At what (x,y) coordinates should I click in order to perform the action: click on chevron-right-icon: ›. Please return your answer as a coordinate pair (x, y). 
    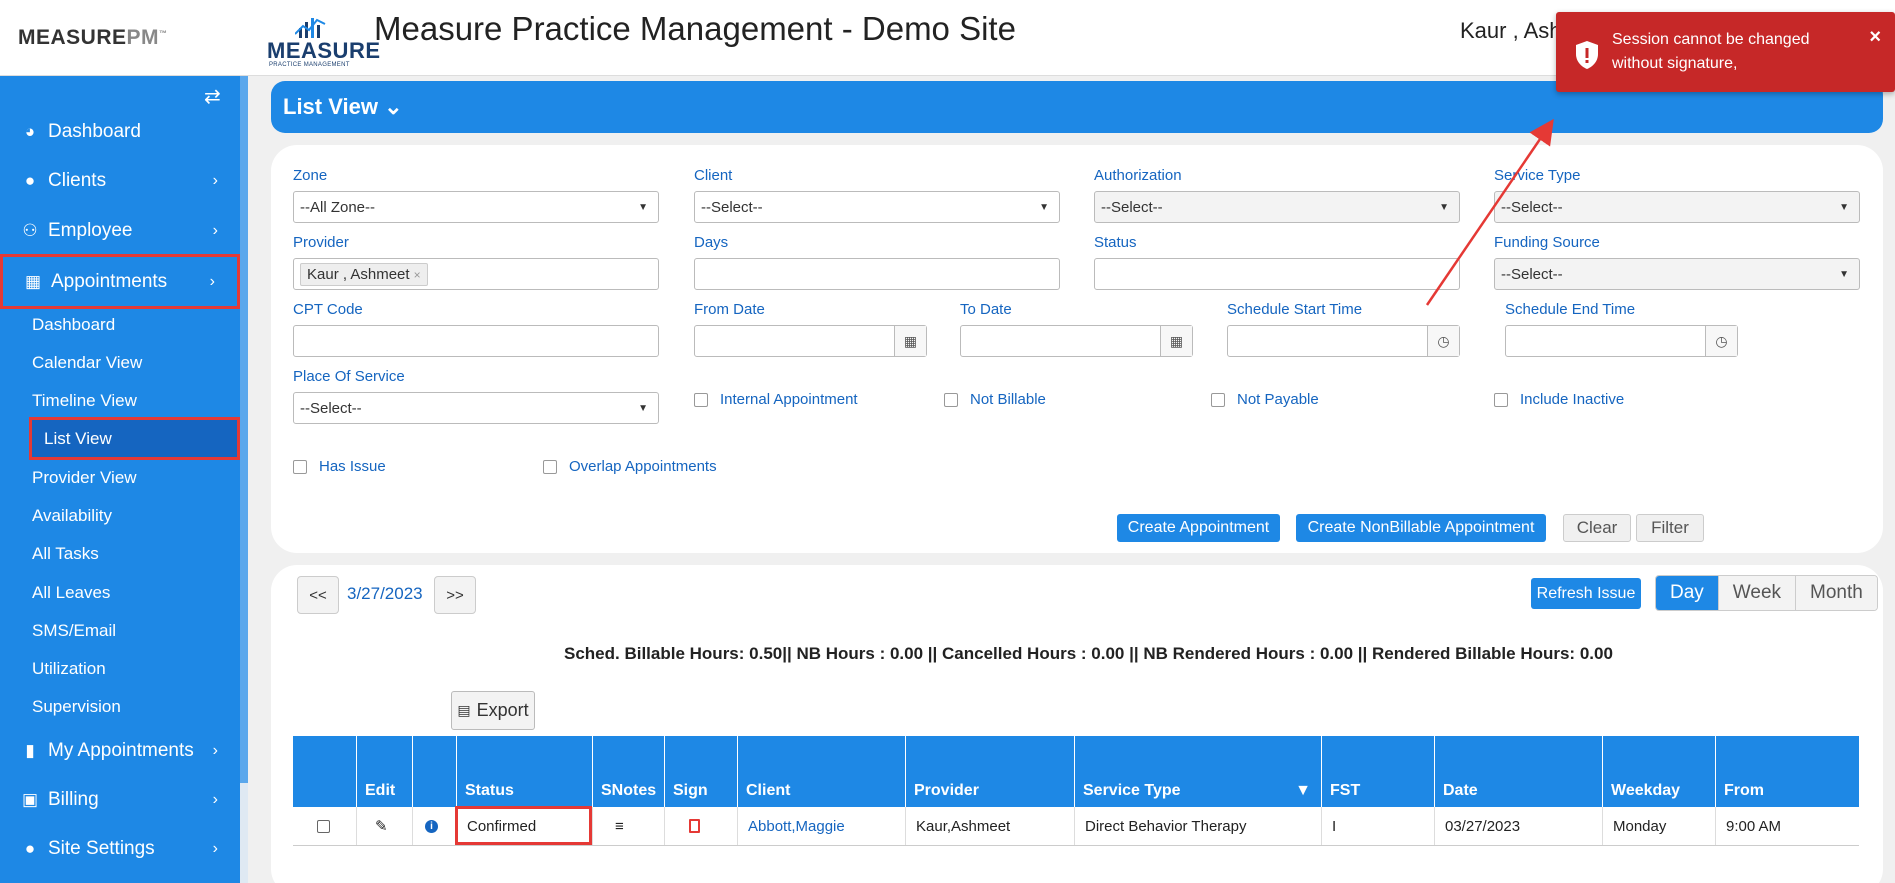
    Looking at the image, I should click on (215, 230).